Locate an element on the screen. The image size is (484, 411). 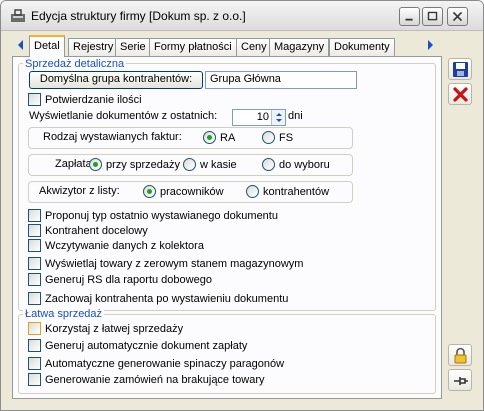
save-icon is located at coordinates (460, 69).